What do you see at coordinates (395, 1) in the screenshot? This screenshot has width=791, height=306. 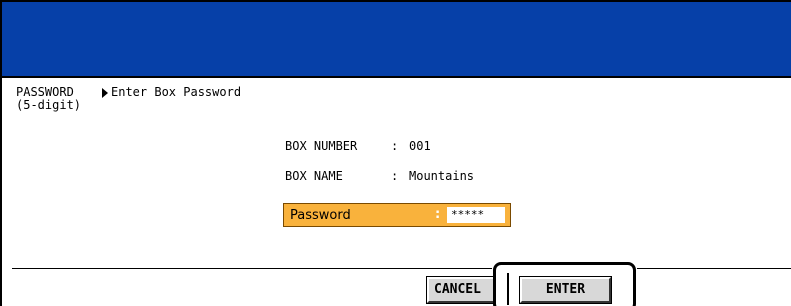 I see `top-border` at bounding box center [395, 1].